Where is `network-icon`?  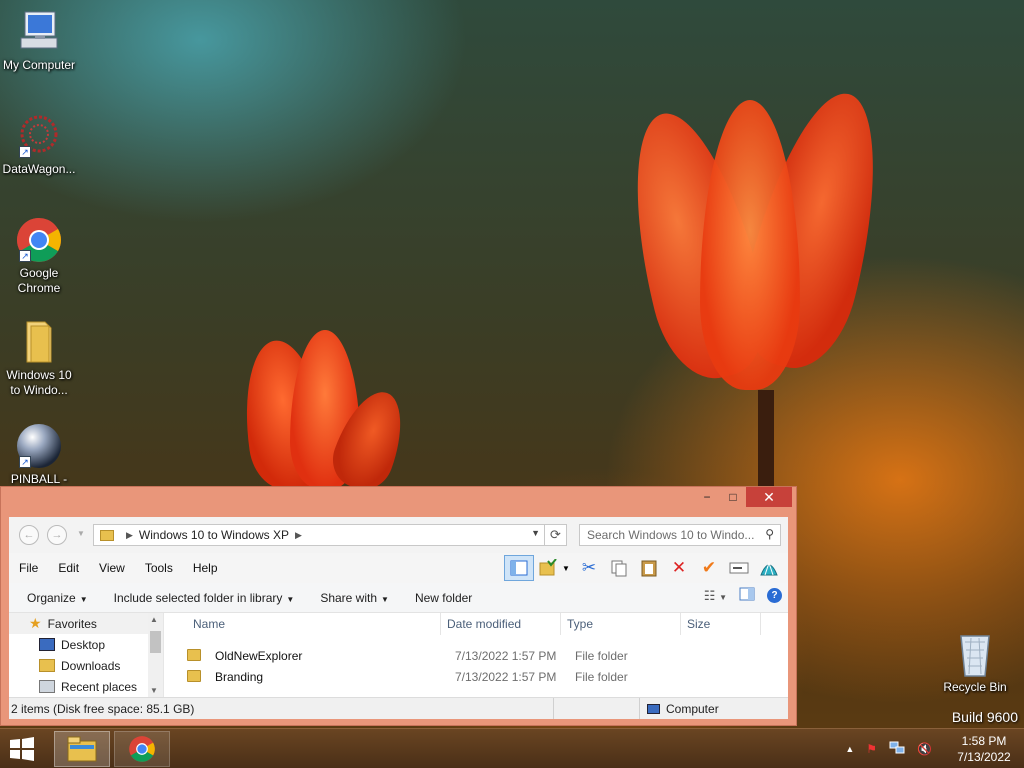
network-icon is located at coordinates (897, 749).